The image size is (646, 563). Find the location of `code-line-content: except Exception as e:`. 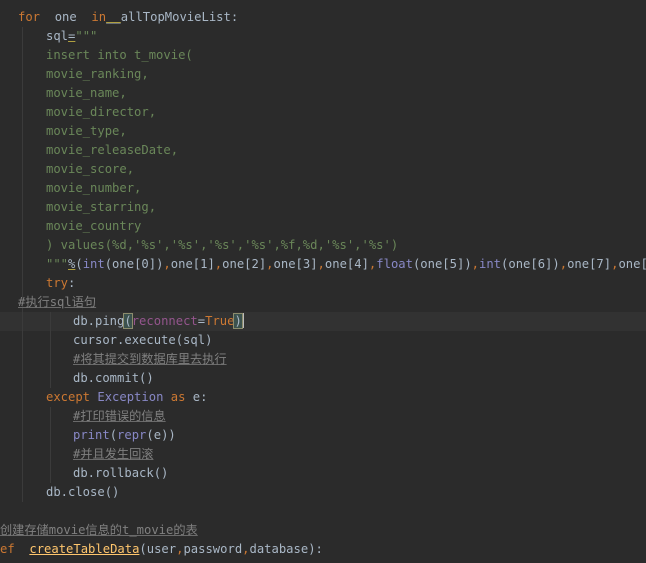

code-line-content: except Exception as e: is located at coordinates (126, 397).